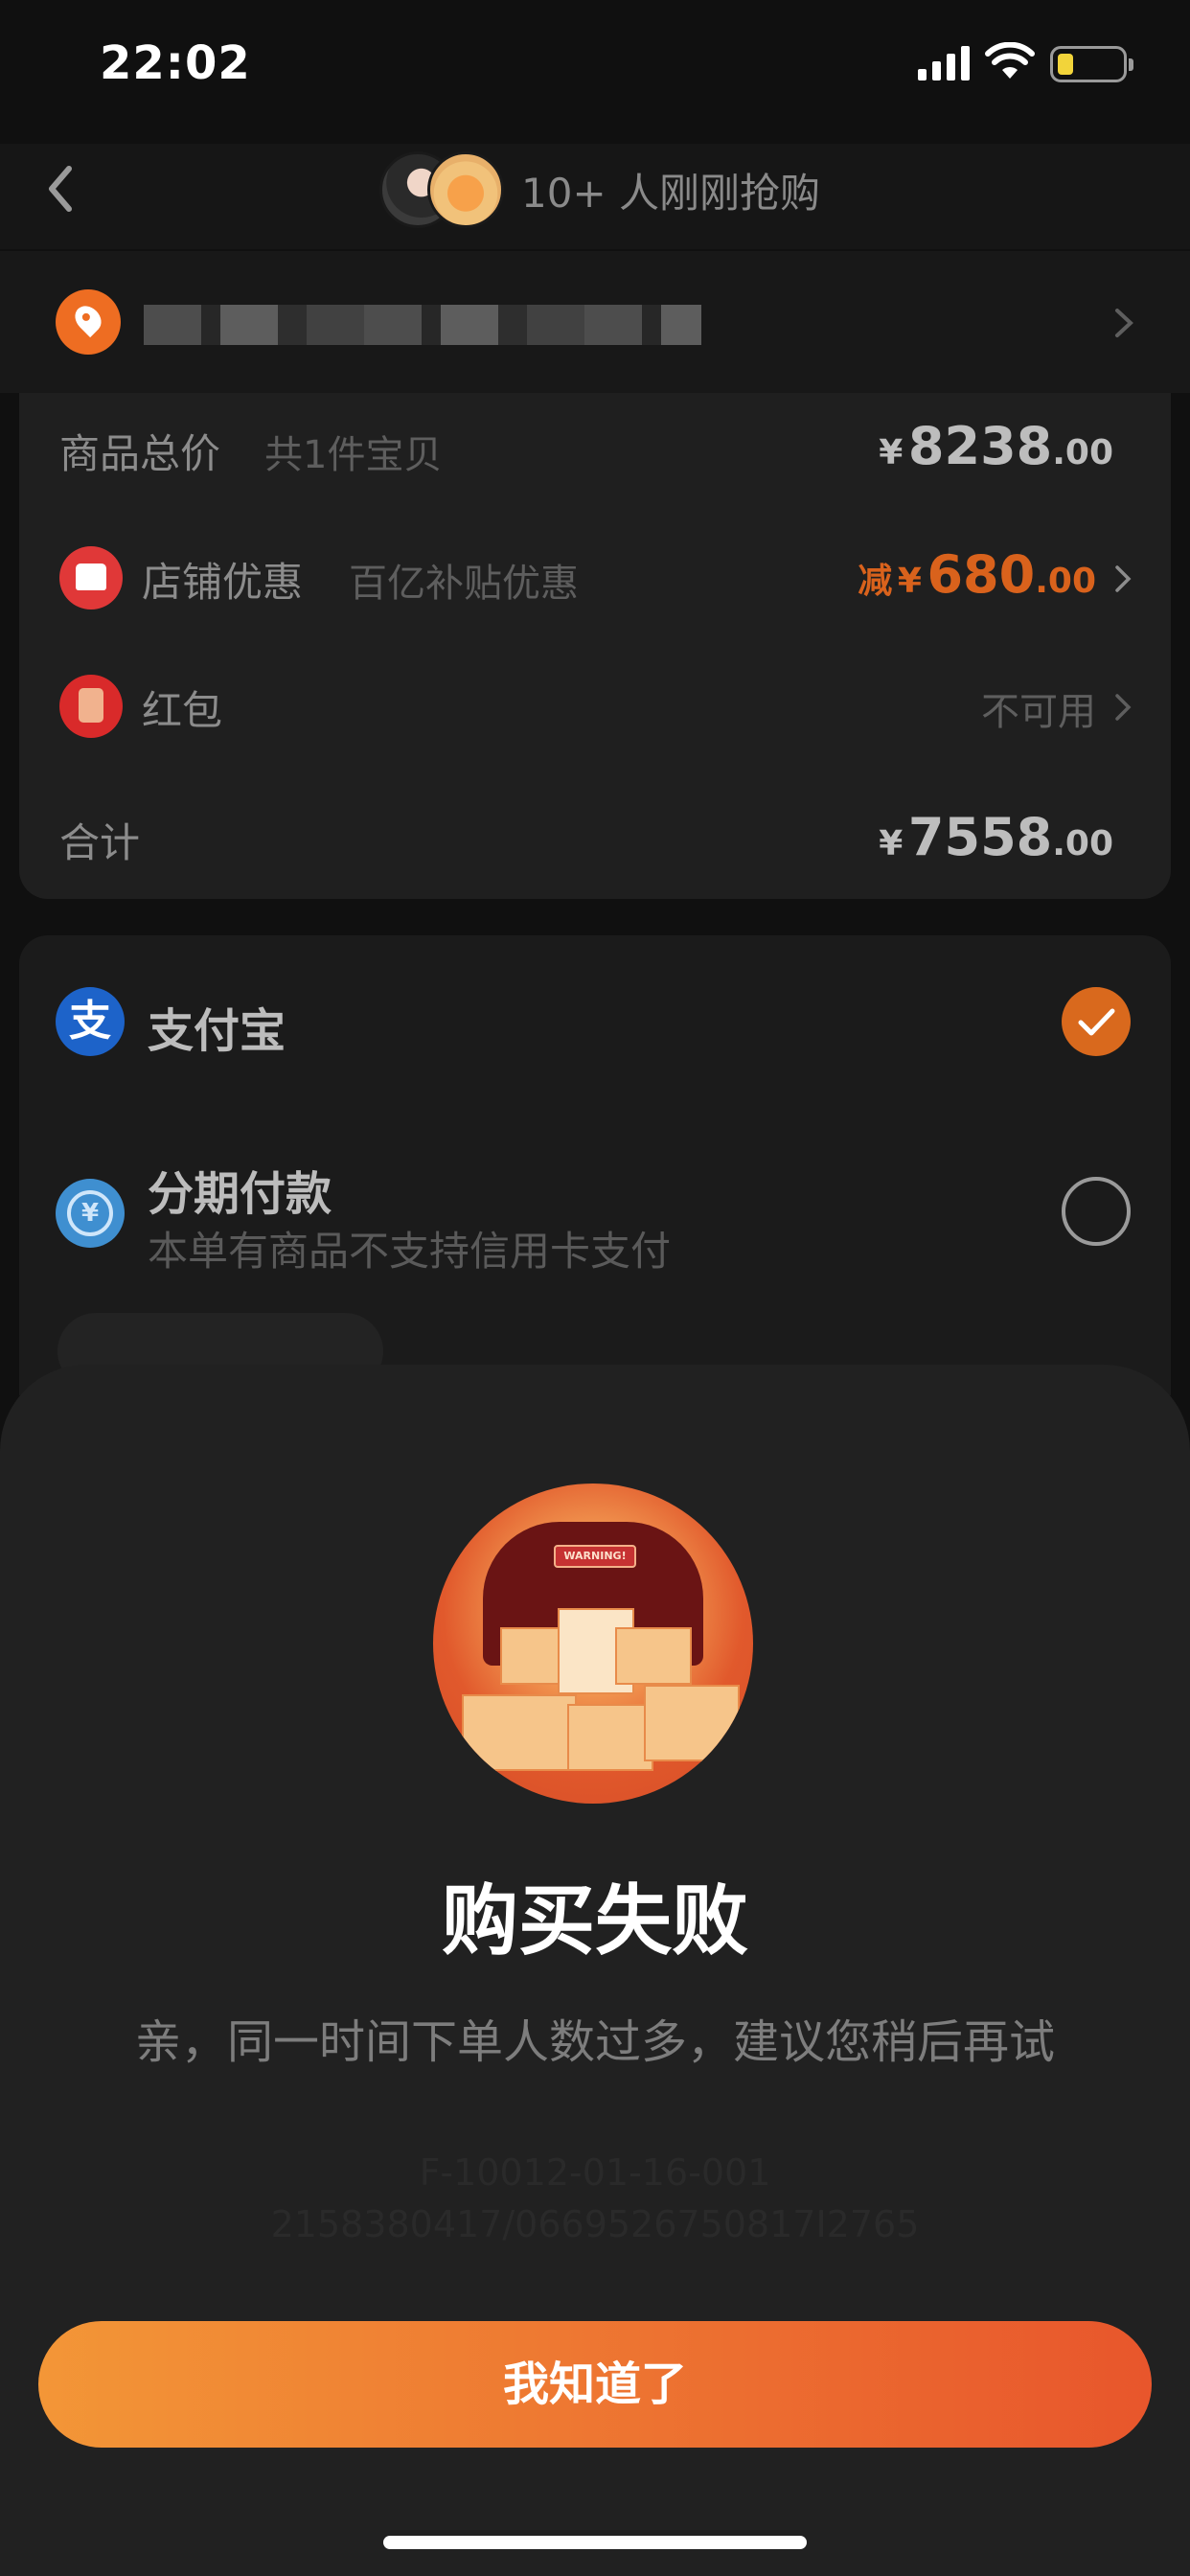  What do you see at coordinates (977, 574) in the screenshot?
I see `shop-discount-value: 减 ¥ 680.00` at bounding box center [977, 574].